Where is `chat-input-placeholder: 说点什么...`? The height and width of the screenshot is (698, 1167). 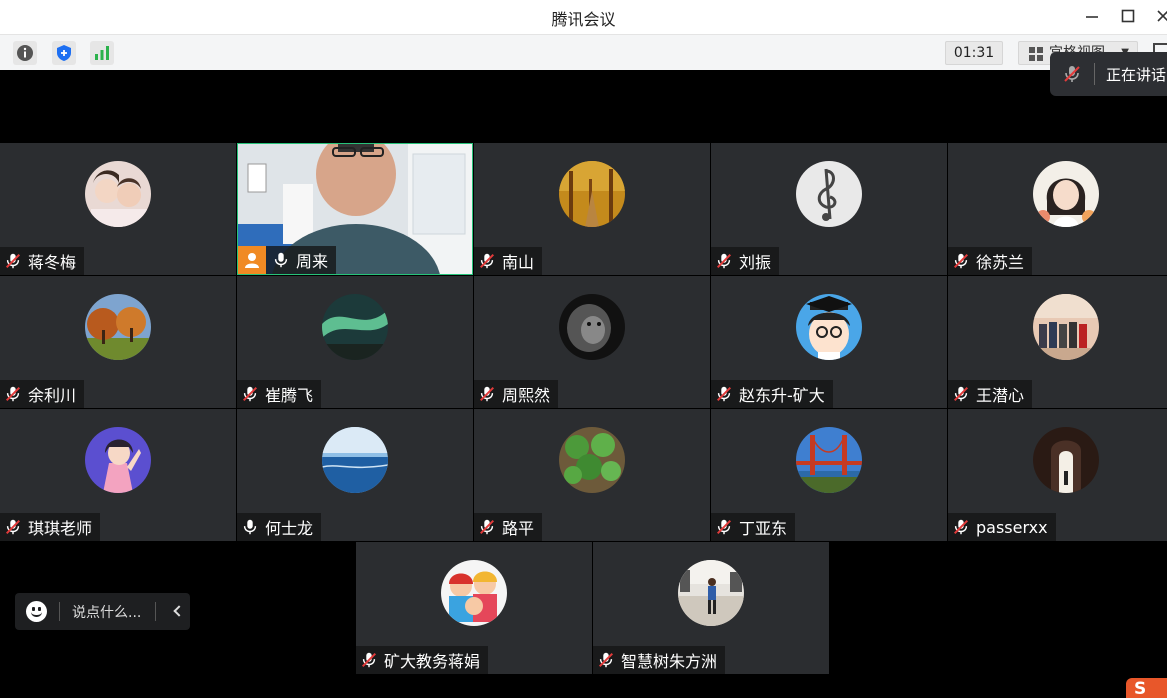
chat-input-placeholder: 说点什么... is located at coordinates (106, 612).